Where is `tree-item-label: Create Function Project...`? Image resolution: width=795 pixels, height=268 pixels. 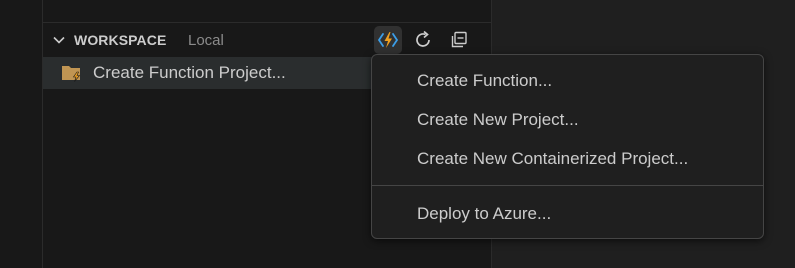
tree-item-label: Create Function Project... is located at coordinates (189, 72).